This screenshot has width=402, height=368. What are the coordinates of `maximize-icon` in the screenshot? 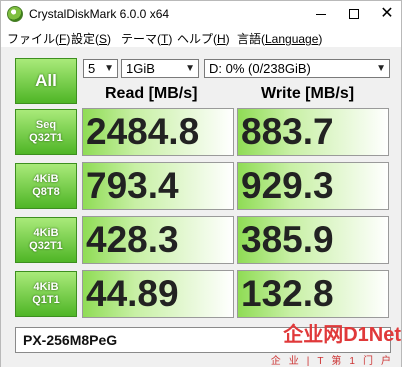 It's located at (354, 14).